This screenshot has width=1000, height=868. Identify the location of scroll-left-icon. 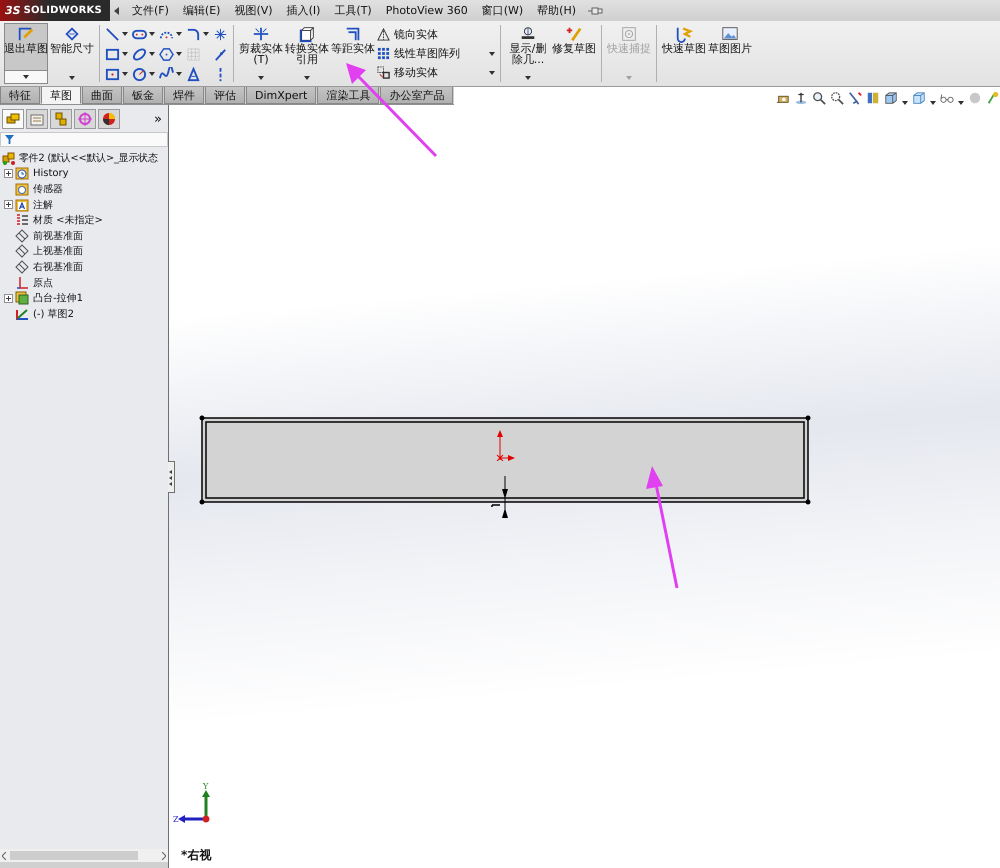
(4, 856).